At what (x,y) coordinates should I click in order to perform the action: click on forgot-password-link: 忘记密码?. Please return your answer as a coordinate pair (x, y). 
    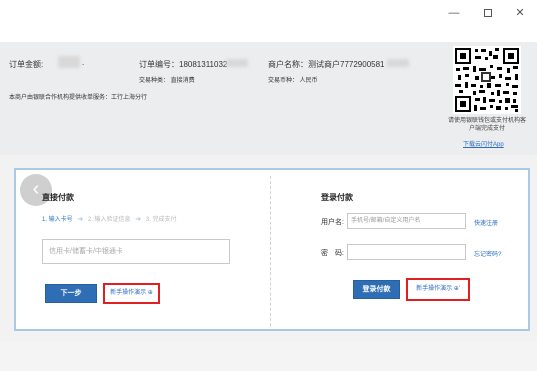
    Looking at the image, I should click on (487, 253).